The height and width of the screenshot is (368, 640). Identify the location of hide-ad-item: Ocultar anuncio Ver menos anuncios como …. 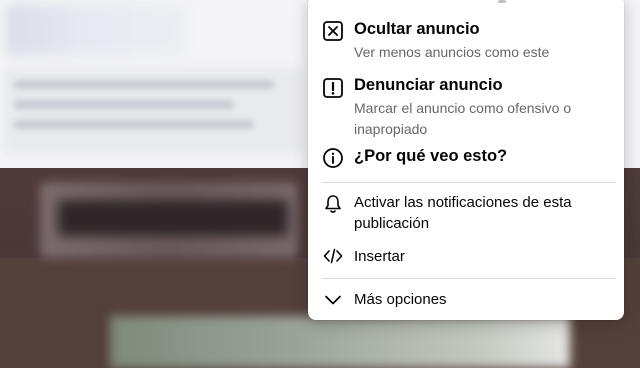
(466, 37).